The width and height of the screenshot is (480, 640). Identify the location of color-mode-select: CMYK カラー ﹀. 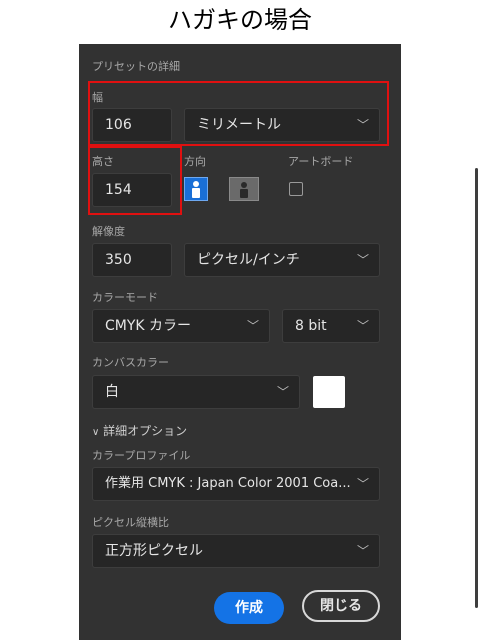
(181, 326).